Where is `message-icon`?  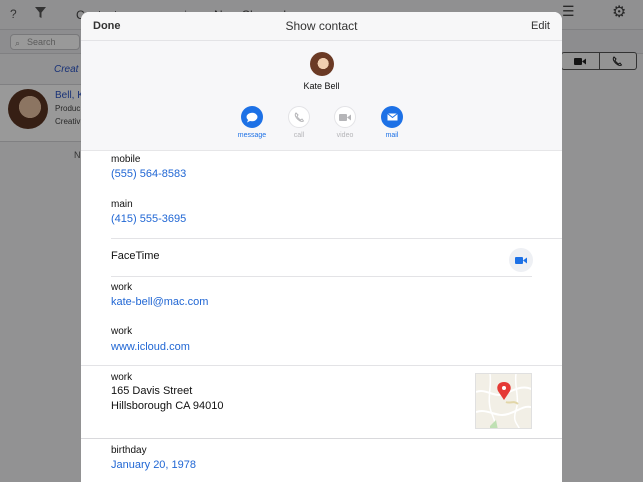 message-icon is located at coordinates (252, 117).